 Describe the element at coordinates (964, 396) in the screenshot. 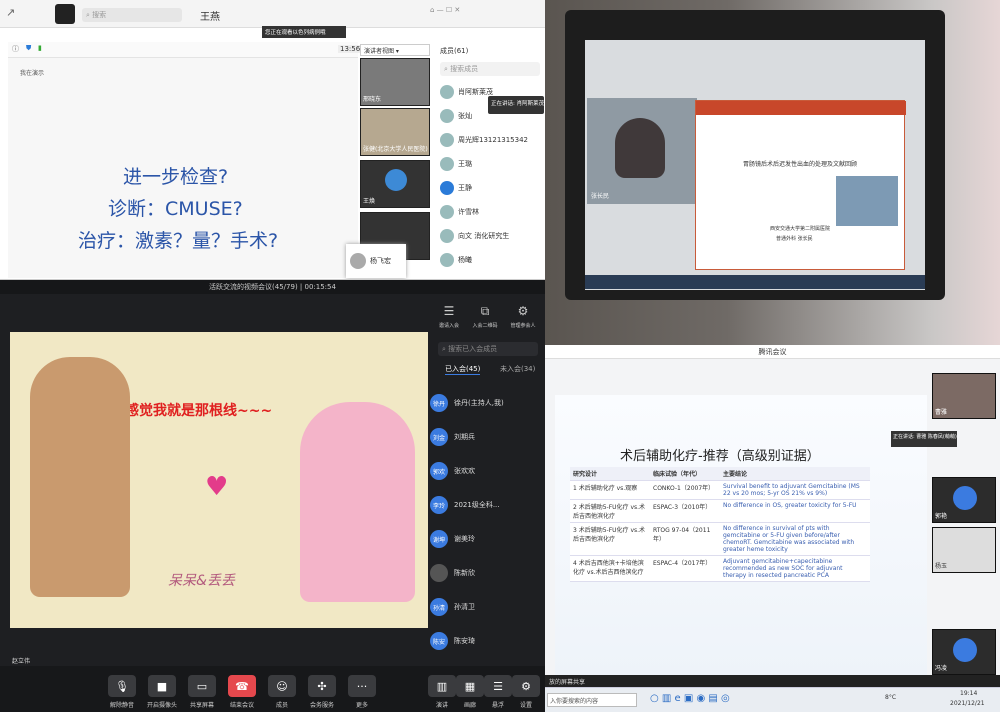

I see `video-tile: 曹雅` at that location.